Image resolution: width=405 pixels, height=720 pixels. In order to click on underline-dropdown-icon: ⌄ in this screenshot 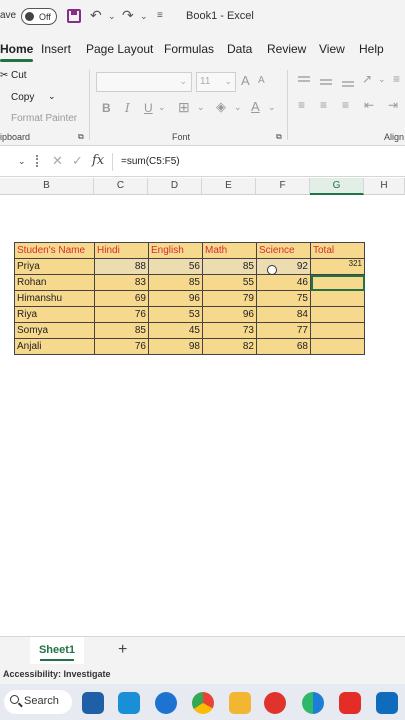, I will do `click(162, 107)`.